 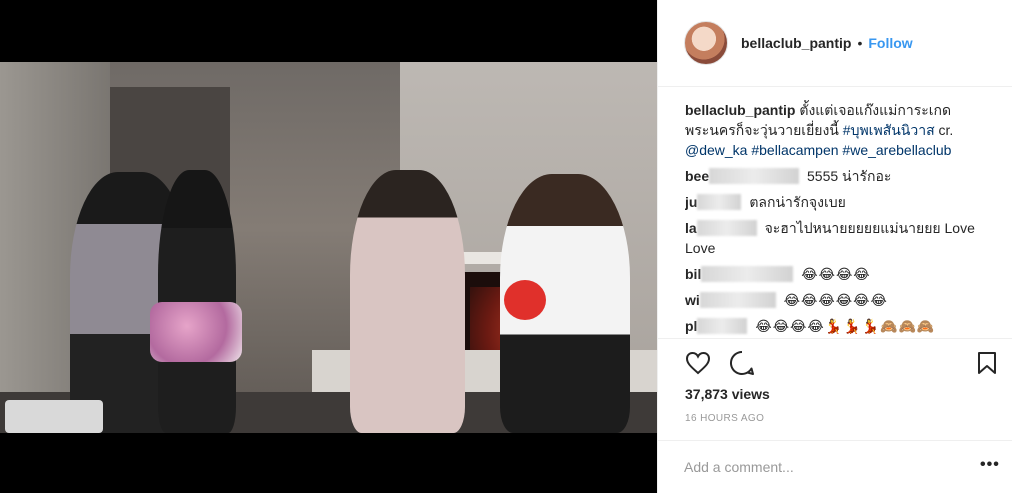 I want to click on video-pink-bundle, so click(x=196, y=332).